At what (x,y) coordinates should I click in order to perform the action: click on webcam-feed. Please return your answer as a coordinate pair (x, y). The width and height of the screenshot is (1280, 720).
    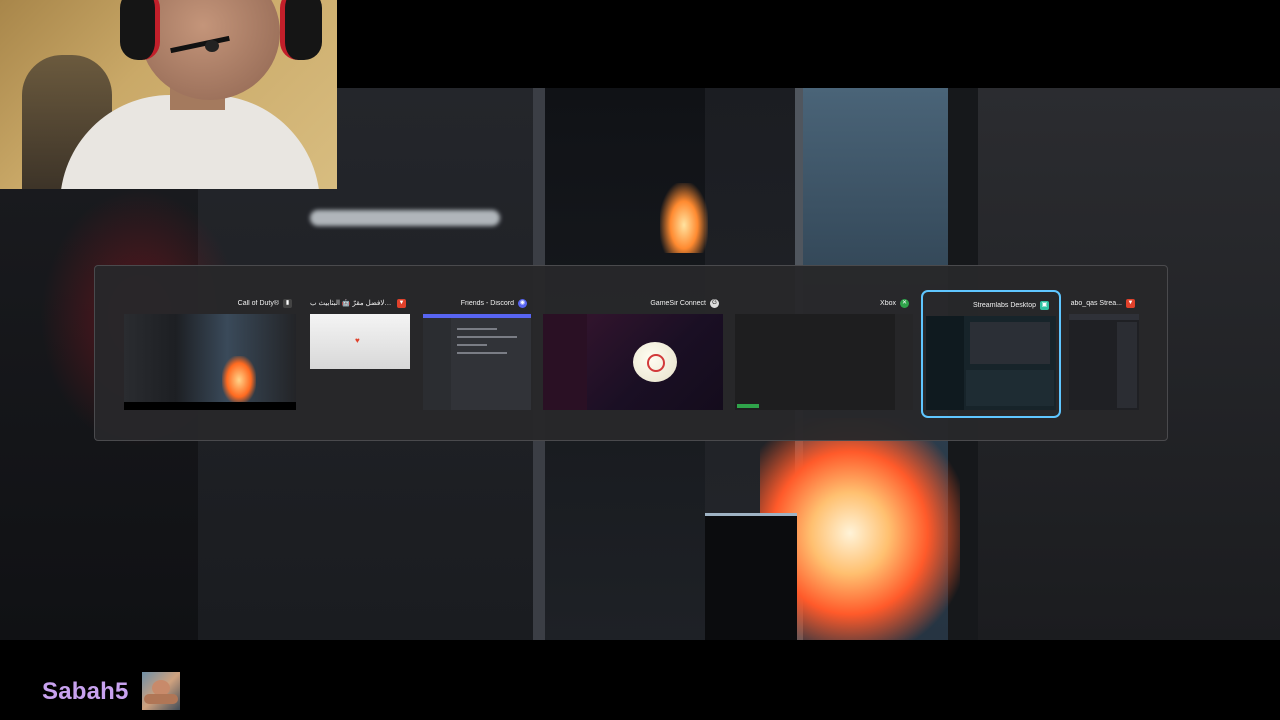
    Looking at the image, I should click on (168, 94).